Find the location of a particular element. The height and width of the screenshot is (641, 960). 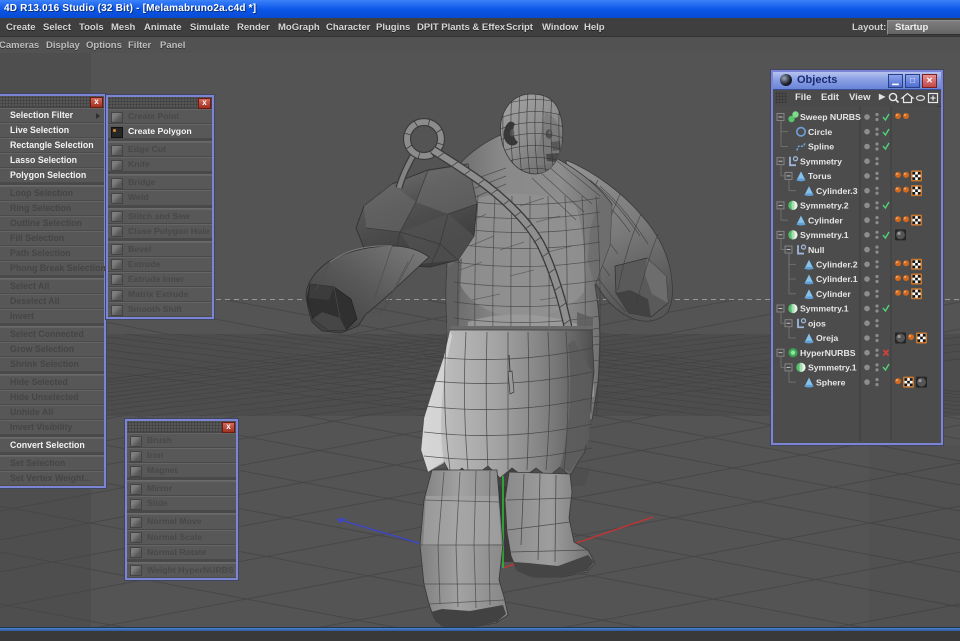

svg-text: Cylinder.3 is located at coordinates (837, 191).